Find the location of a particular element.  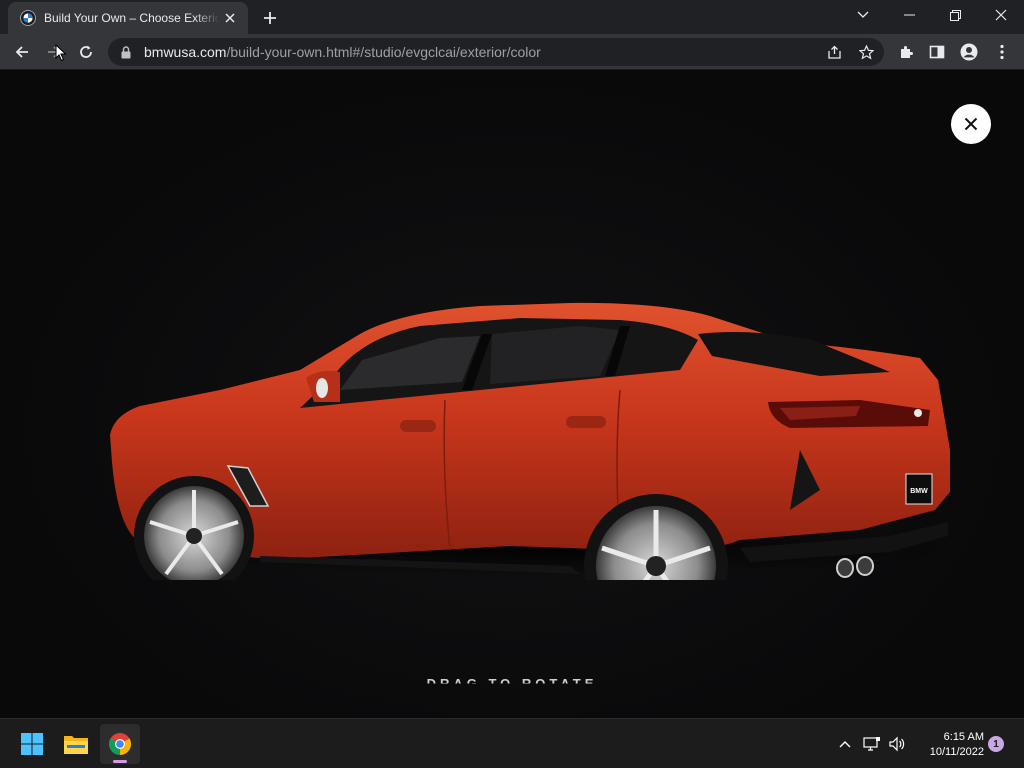

chrome-taskbar-button is located at coordinates (120, 744).